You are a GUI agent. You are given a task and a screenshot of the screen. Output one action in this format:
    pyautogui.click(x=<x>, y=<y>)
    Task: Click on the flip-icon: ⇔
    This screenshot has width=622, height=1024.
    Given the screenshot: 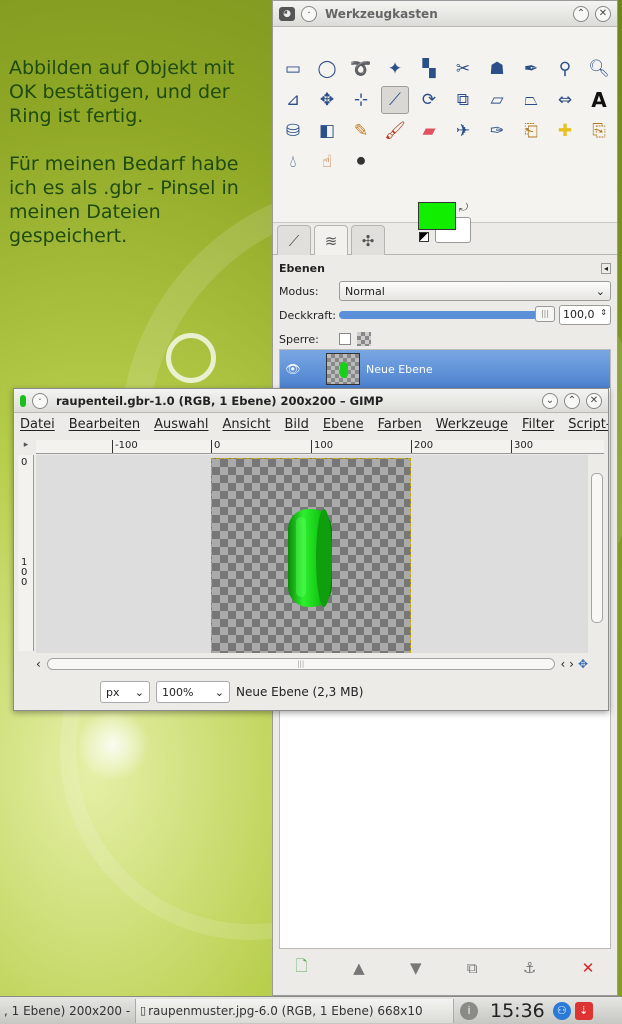 What is the action you would take?
    pyautogui.click(x=565, y=100)
    